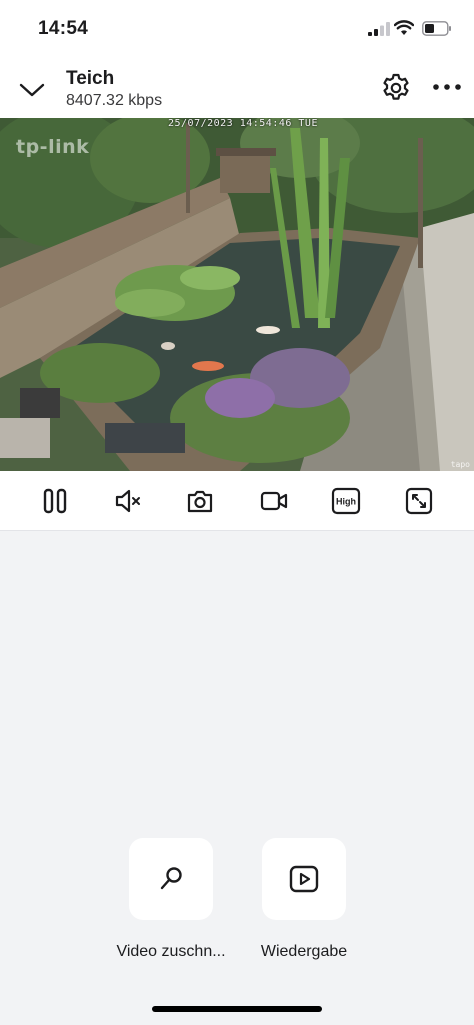 This screenshot has width=474, height=1025. Describe the element at coordinates (237, 1009) in the screenshot. I see `home-indicator` at that location.